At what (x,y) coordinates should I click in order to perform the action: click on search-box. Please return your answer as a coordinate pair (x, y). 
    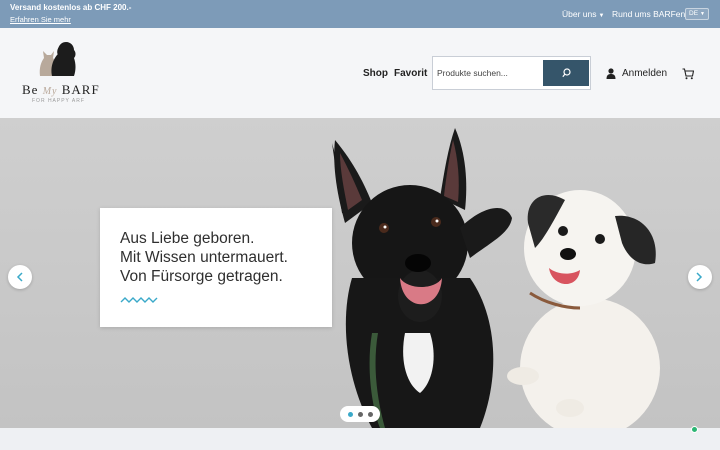
    Looking at the image, I should click on (511, 73).